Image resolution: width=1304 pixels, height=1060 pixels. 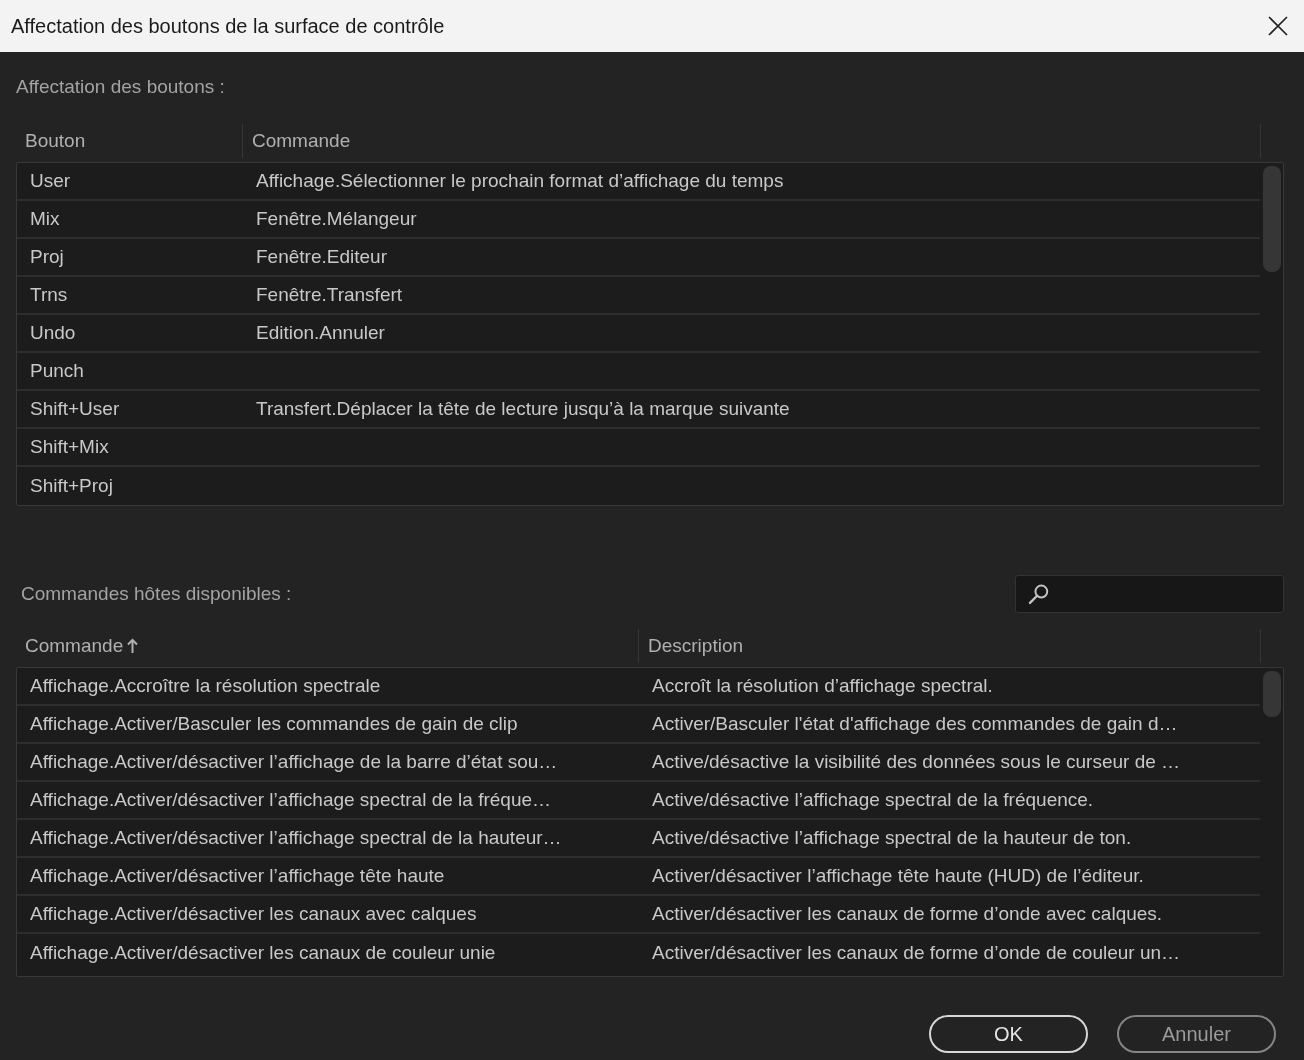 I want to click on command-cell: Fenêtre.Transfert, so click(x=329, y=294).